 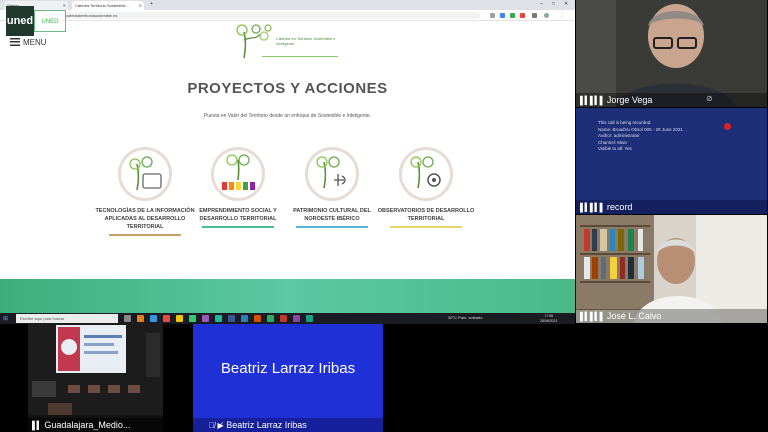 What do you see at coordinates (709, 98) in the screenshot?
I see `more-options-icon: ⊘` at bounding box center [709, 98].